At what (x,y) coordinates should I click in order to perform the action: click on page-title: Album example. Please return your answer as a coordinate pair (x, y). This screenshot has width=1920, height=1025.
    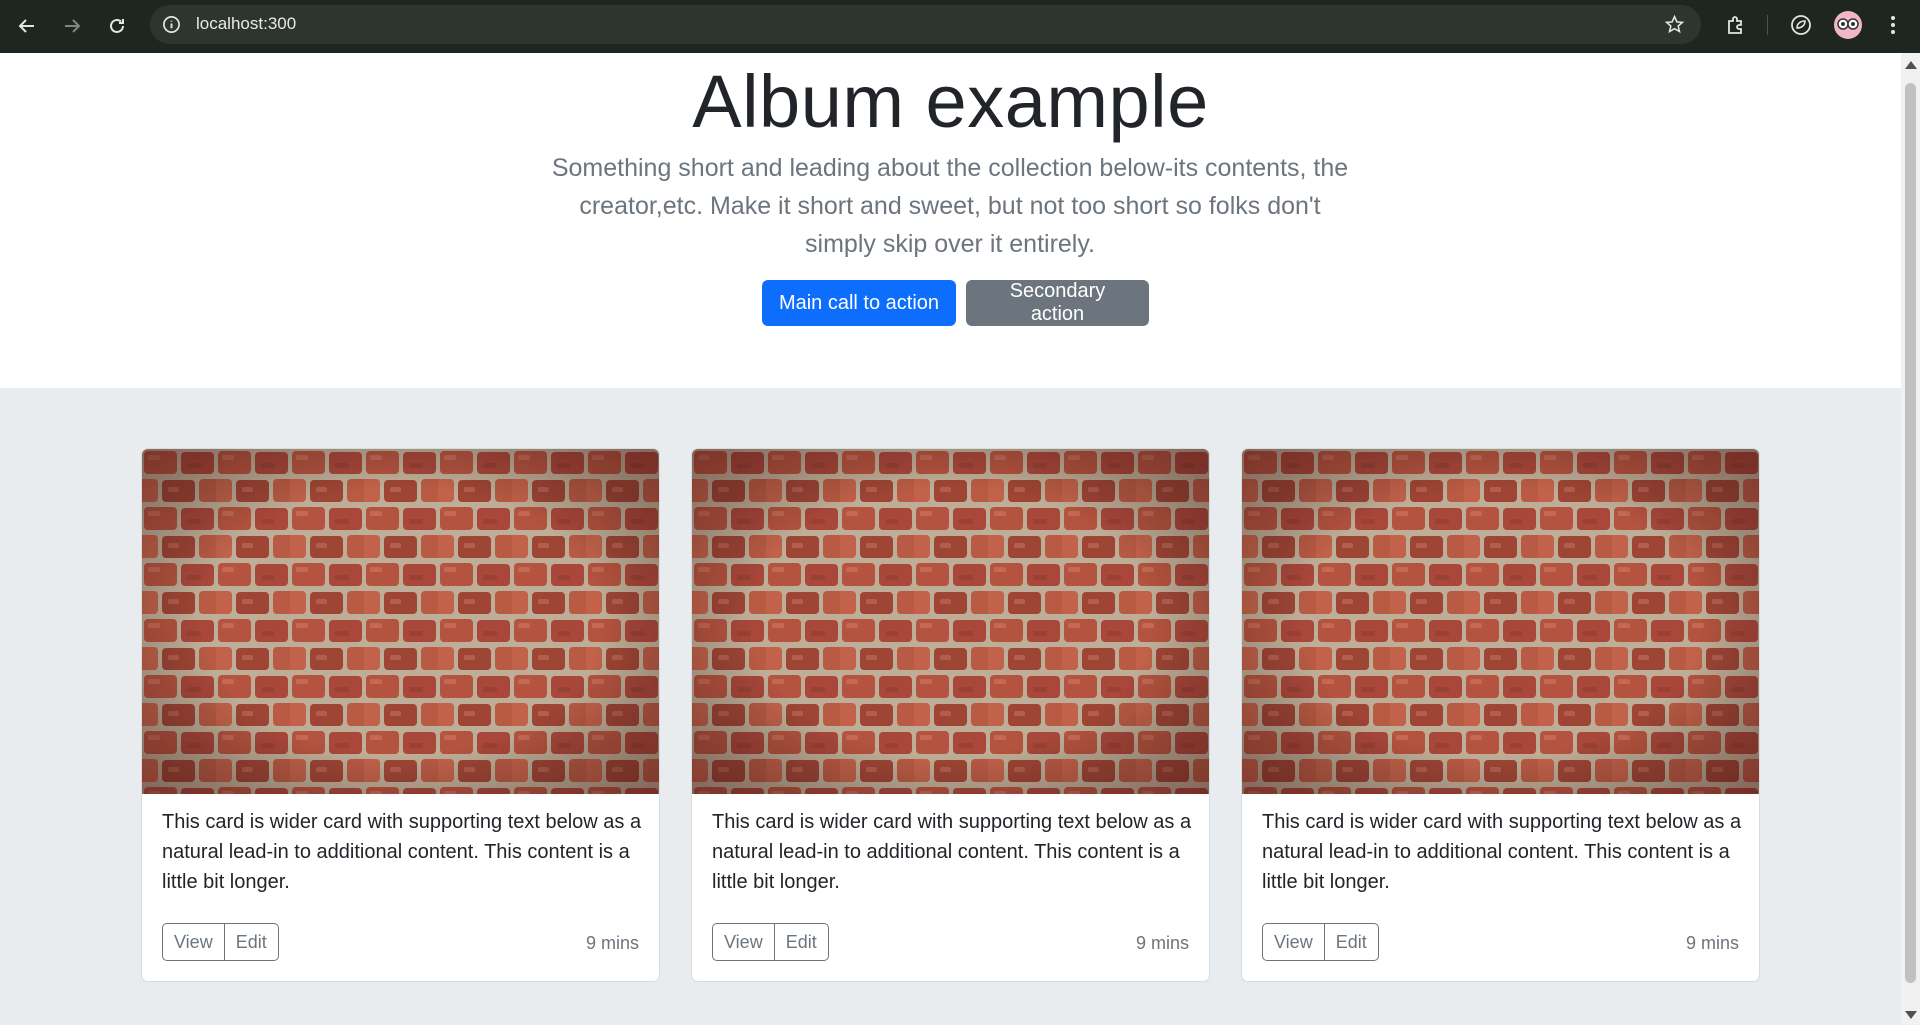
    Looking at the image, I should click on (950, 101).